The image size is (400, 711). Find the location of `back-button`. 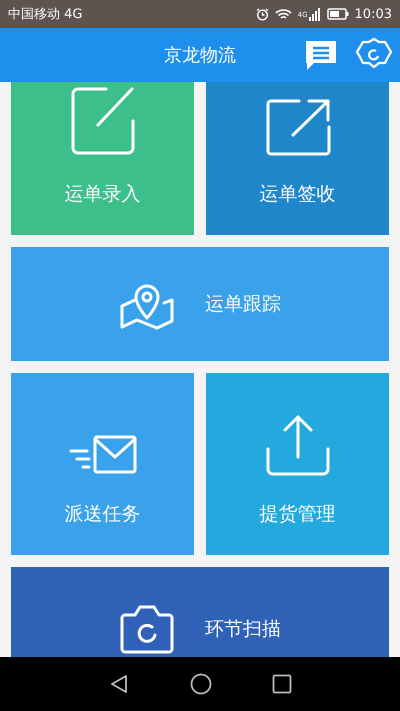

back-button is located at coordinates (119, 684).